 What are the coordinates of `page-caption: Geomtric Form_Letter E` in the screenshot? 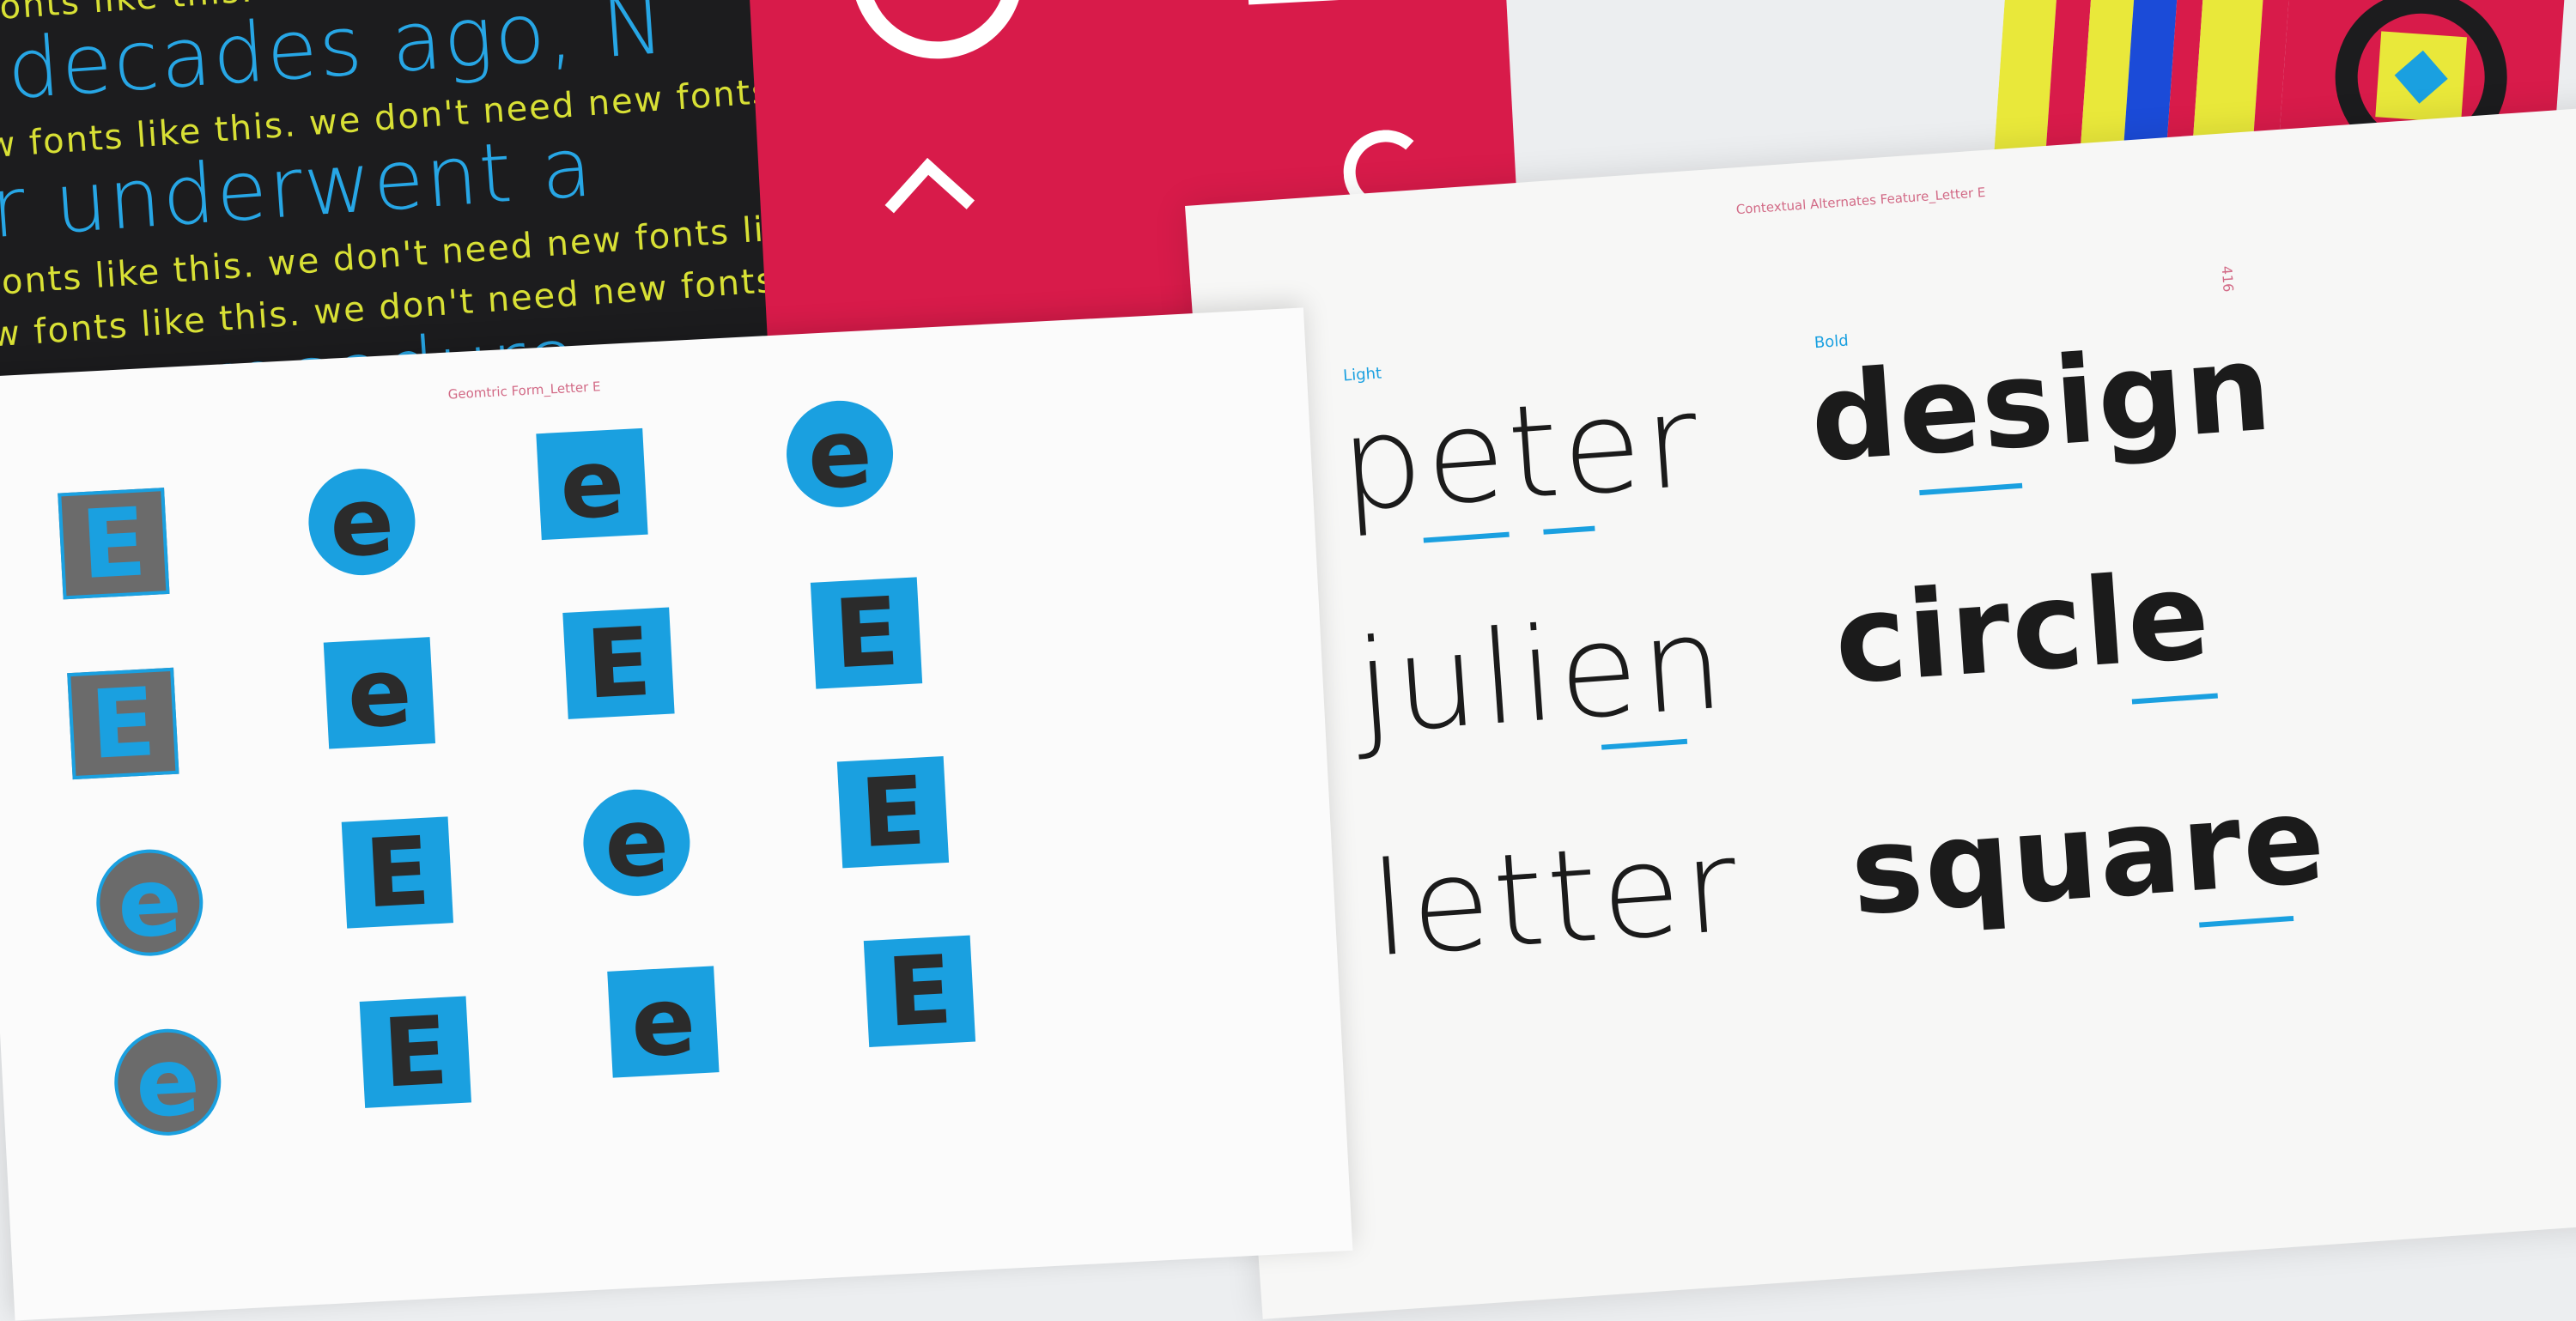 It's located at (524, 391).